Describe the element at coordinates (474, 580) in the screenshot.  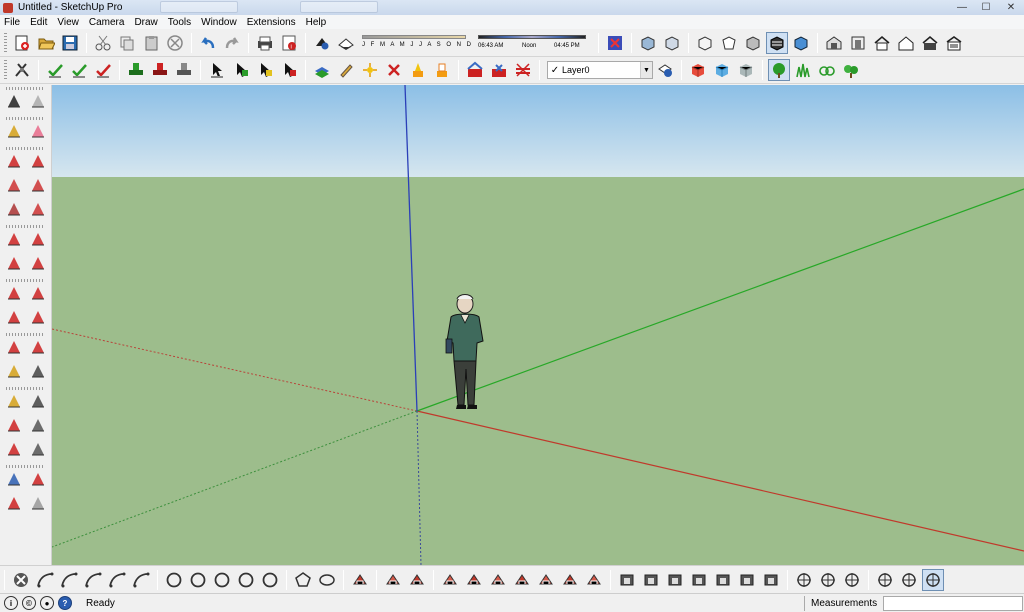
I see `sand-a-button` at that location.